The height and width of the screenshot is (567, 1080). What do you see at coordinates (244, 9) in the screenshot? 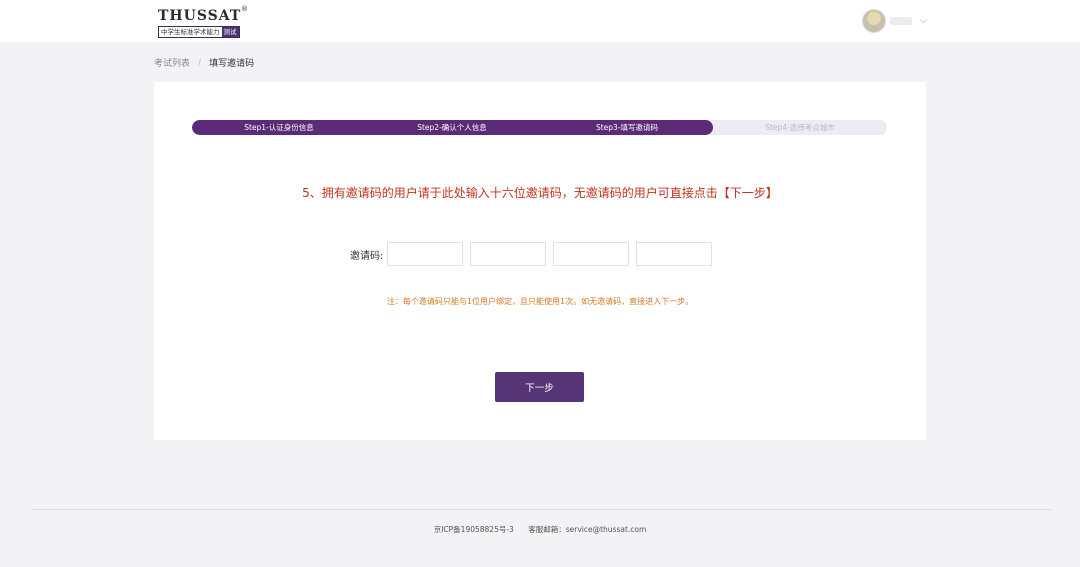
I see `logo-registered-mark: ®` at bounding box center [244, 9].